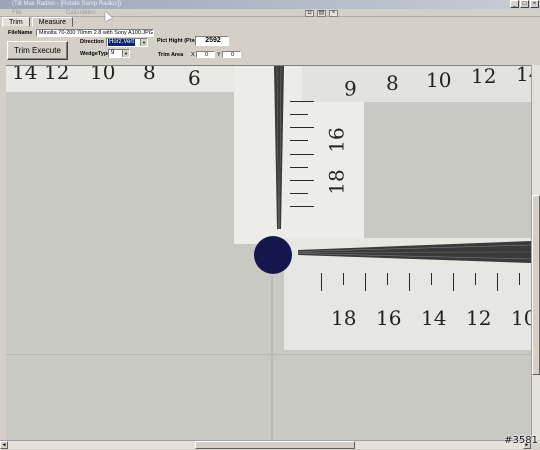 This screenshot has height=450, width=540. I want to click on tab-trim: Trim, so click(16, 22).